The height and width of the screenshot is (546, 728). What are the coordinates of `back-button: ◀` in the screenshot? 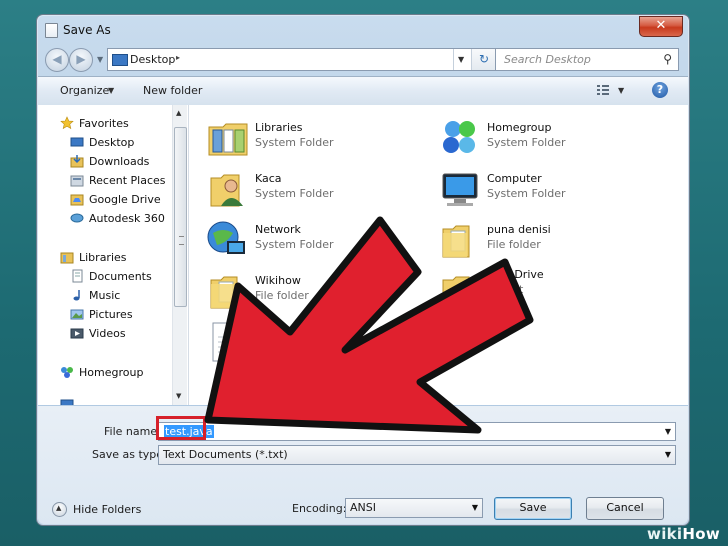 It's located at (57, 60).